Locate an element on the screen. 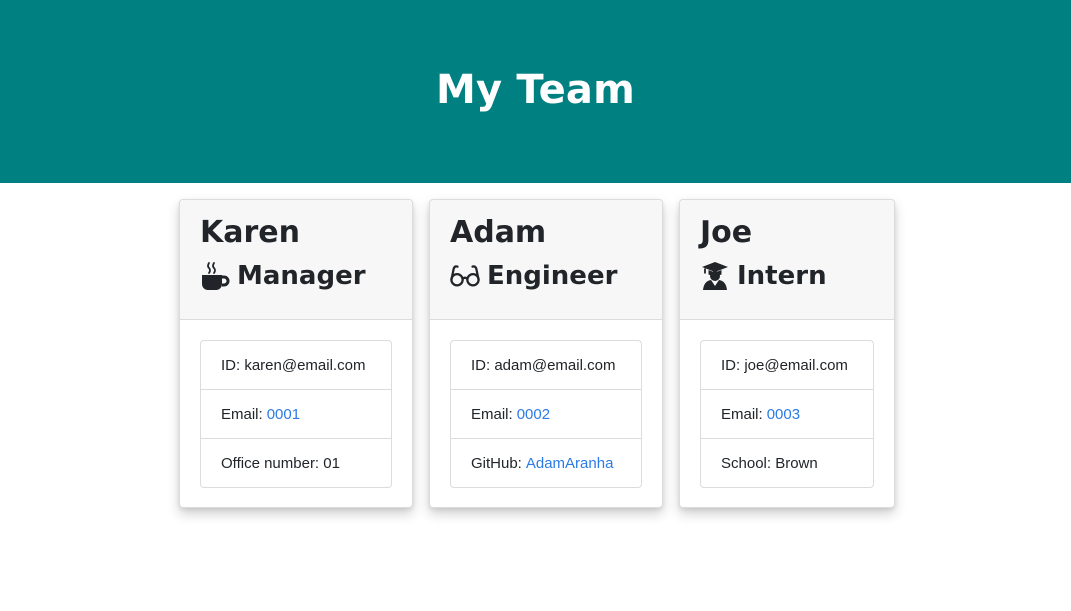 This screenshot has height=611, width=1071. employee-role: Intern is located at coordinates (787, 276).